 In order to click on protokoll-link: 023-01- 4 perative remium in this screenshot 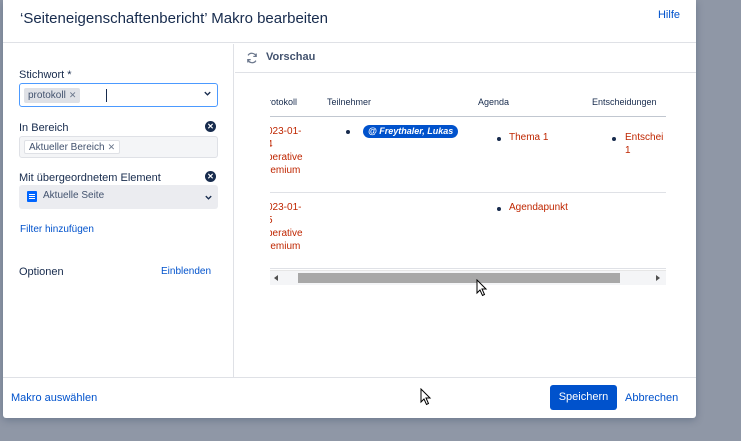, I will do `click(286, 151)`.